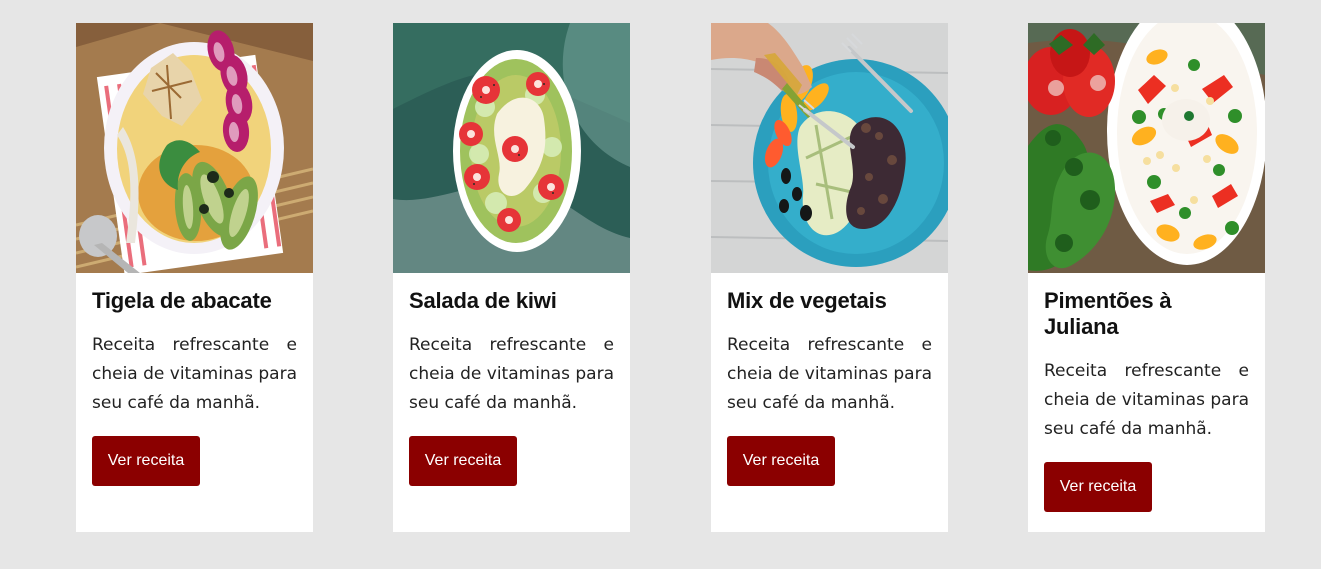 The image size is (1321, 569). What do you see at coordinates (194, 148) in the screenshot?
I see `avocado-bowl-image` at bounding box center [194, 148].